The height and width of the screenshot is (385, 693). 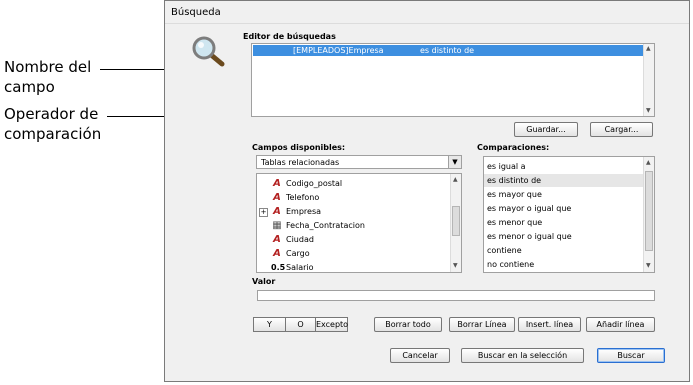 I want to click on comparisons-label: Comparaciones:, so click(x=513, y=147).